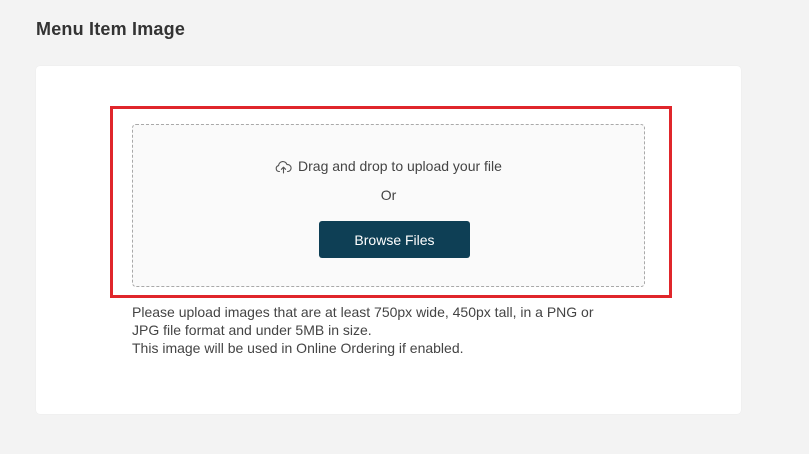 The image size is (809, 454). I want to click on or-separator: Or, so click(388, 195).